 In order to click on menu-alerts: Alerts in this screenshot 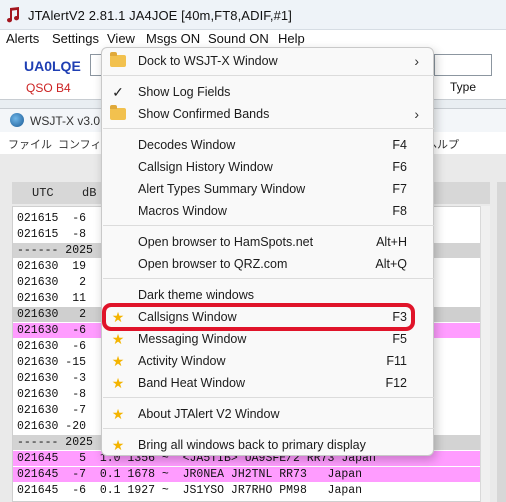, I will do `click(22, 38)`.